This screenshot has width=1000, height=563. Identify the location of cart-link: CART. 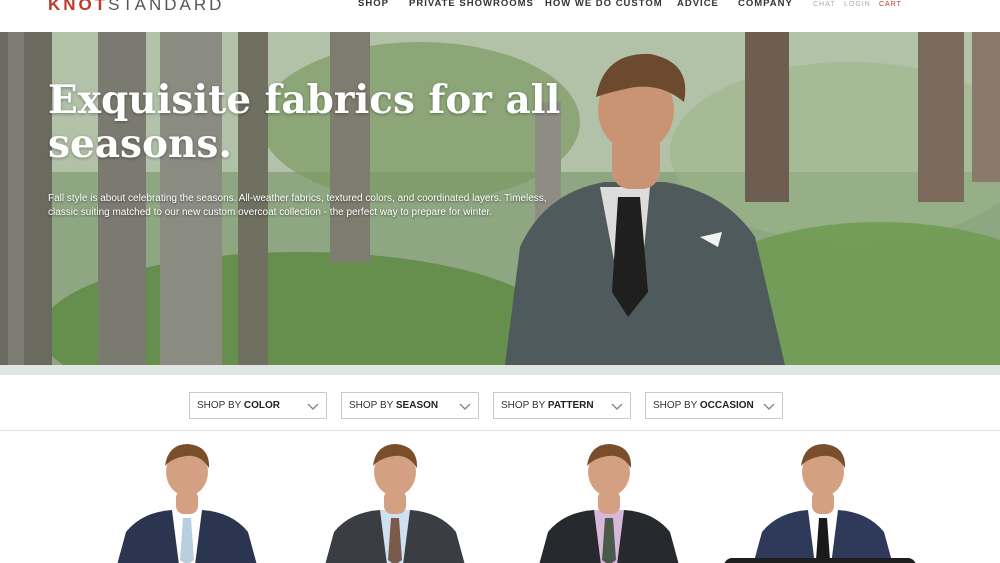
(890, 4).